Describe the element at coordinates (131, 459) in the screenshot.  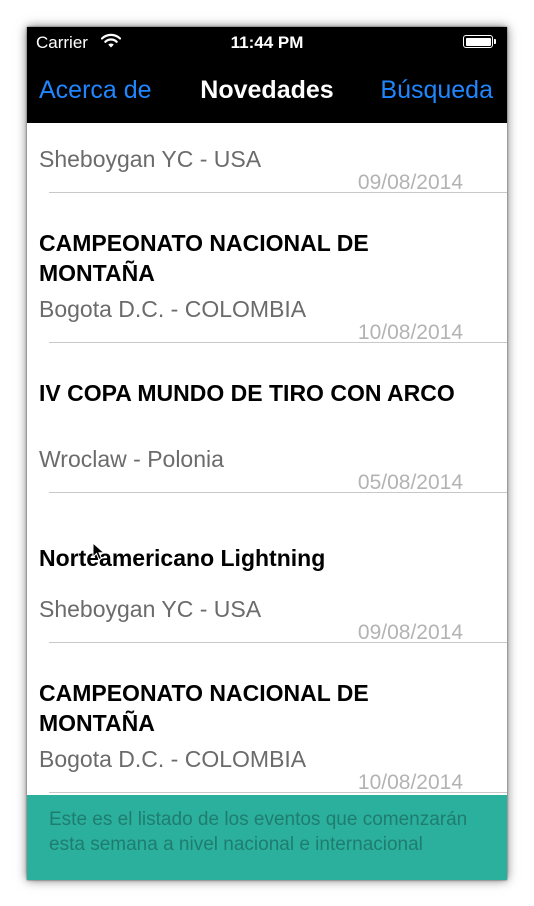
I see `event-location: Wroclaw - Polonia` at that location.